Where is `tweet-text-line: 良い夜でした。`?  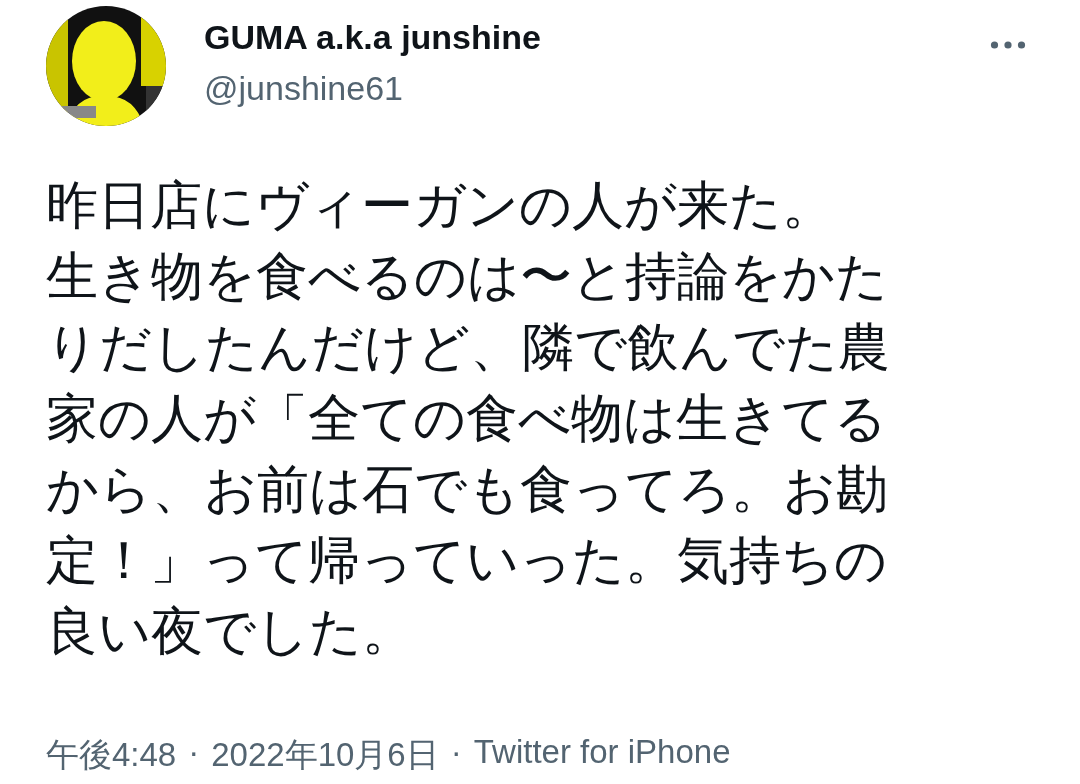 tweet-text-line: 良い夜でした。 is located at coordinates (230, 631).